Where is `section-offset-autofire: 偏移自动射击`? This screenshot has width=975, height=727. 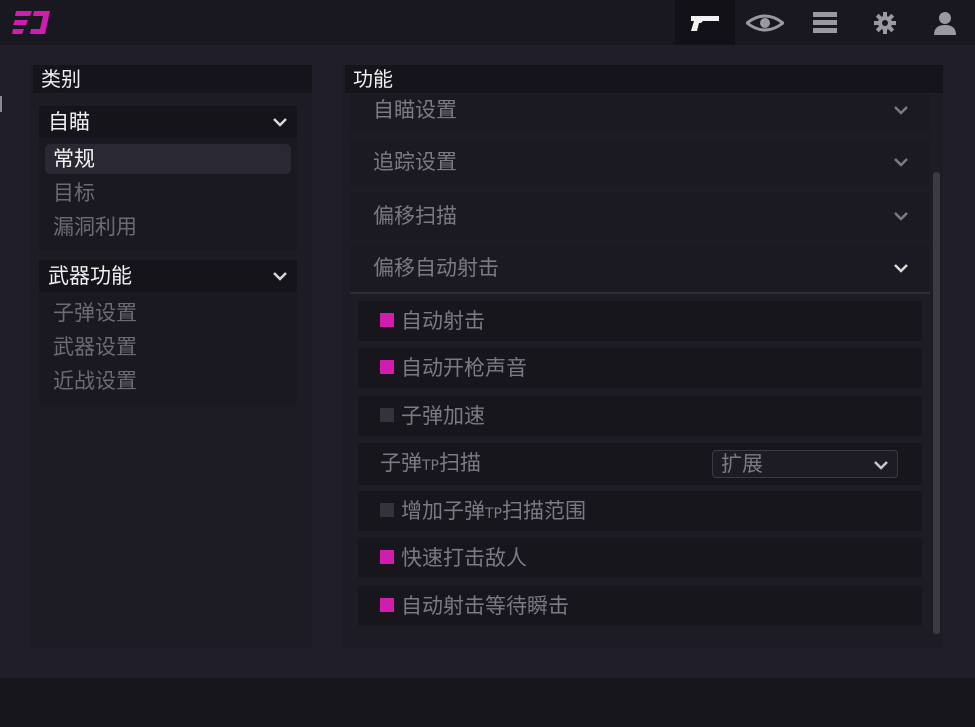
section-offset-autofire: 偏移自动射击 is located at coordinates (640, 269).